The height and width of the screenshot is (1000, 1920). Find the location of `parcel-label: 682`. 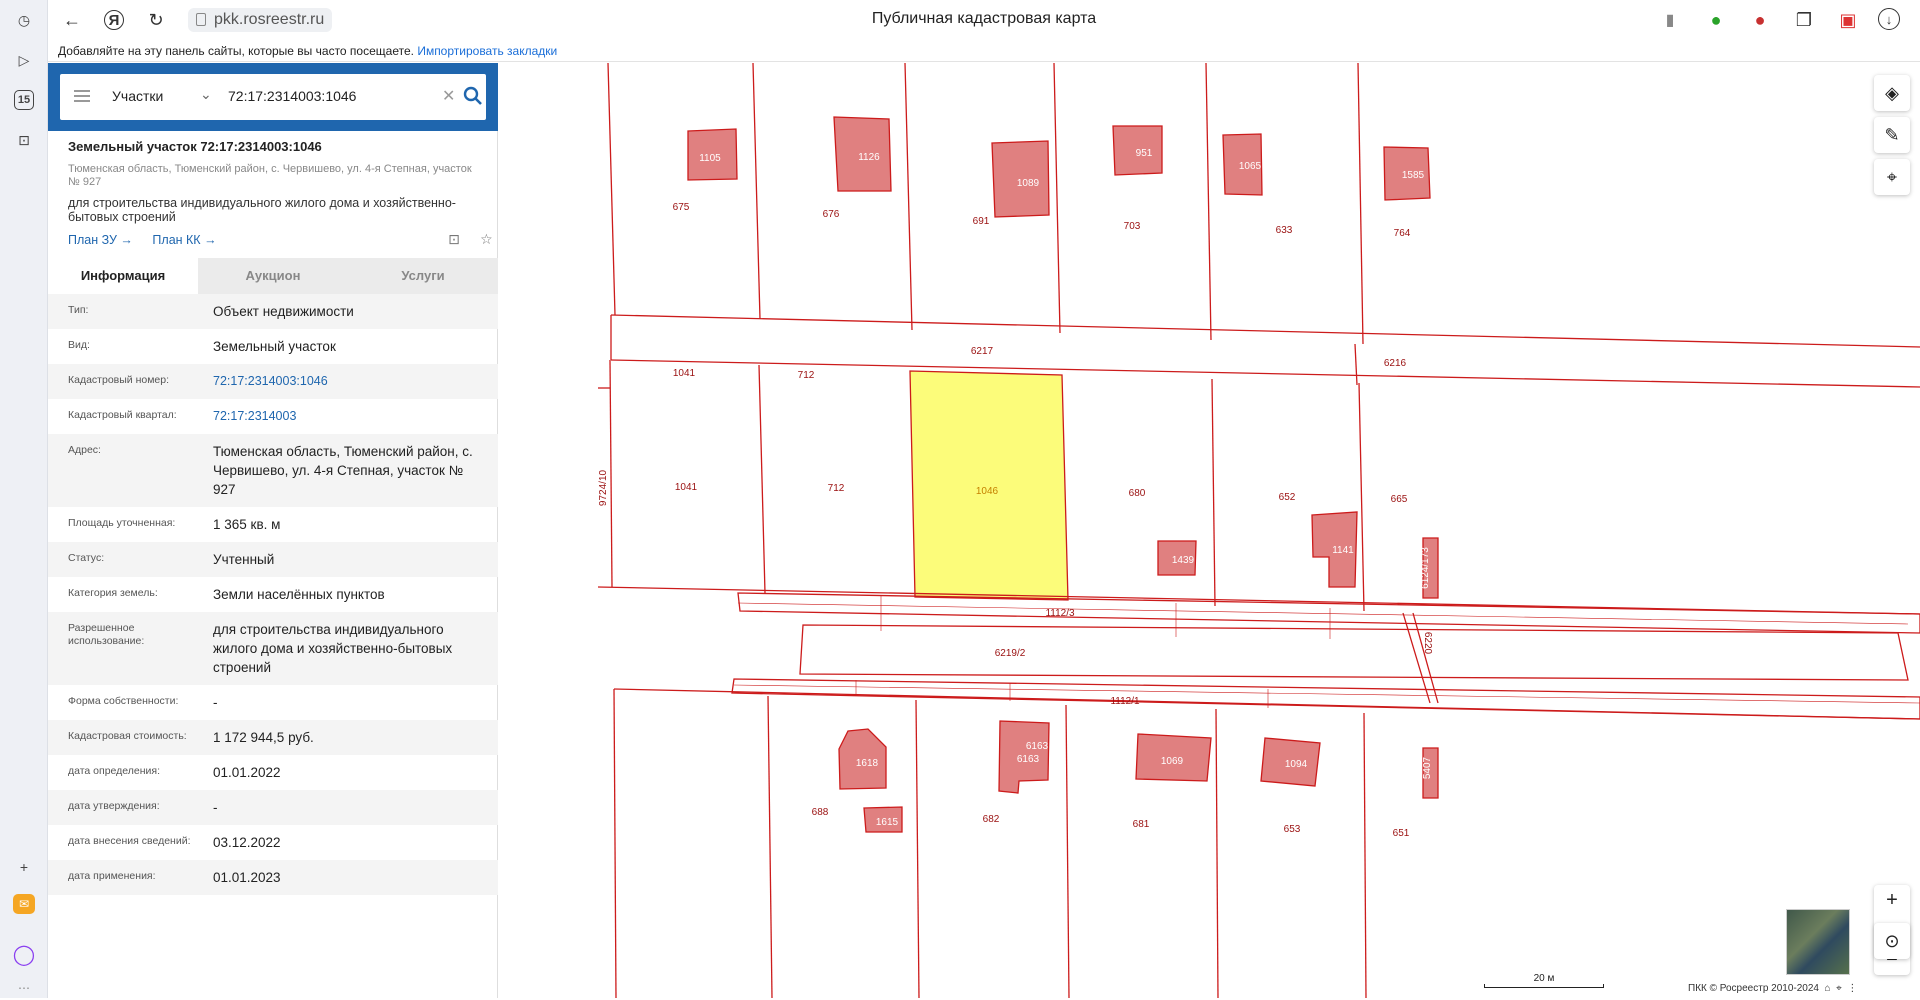

parcel-label: 682 is located at coordinates (991, 819).